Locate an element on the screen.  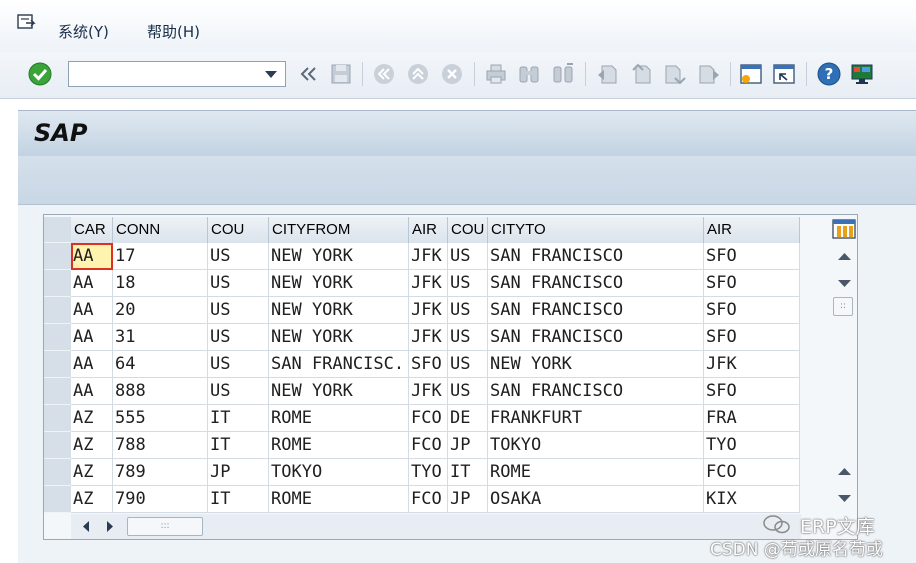
vertical-scroll-thumb: :: is located at coordinates (843, 306).